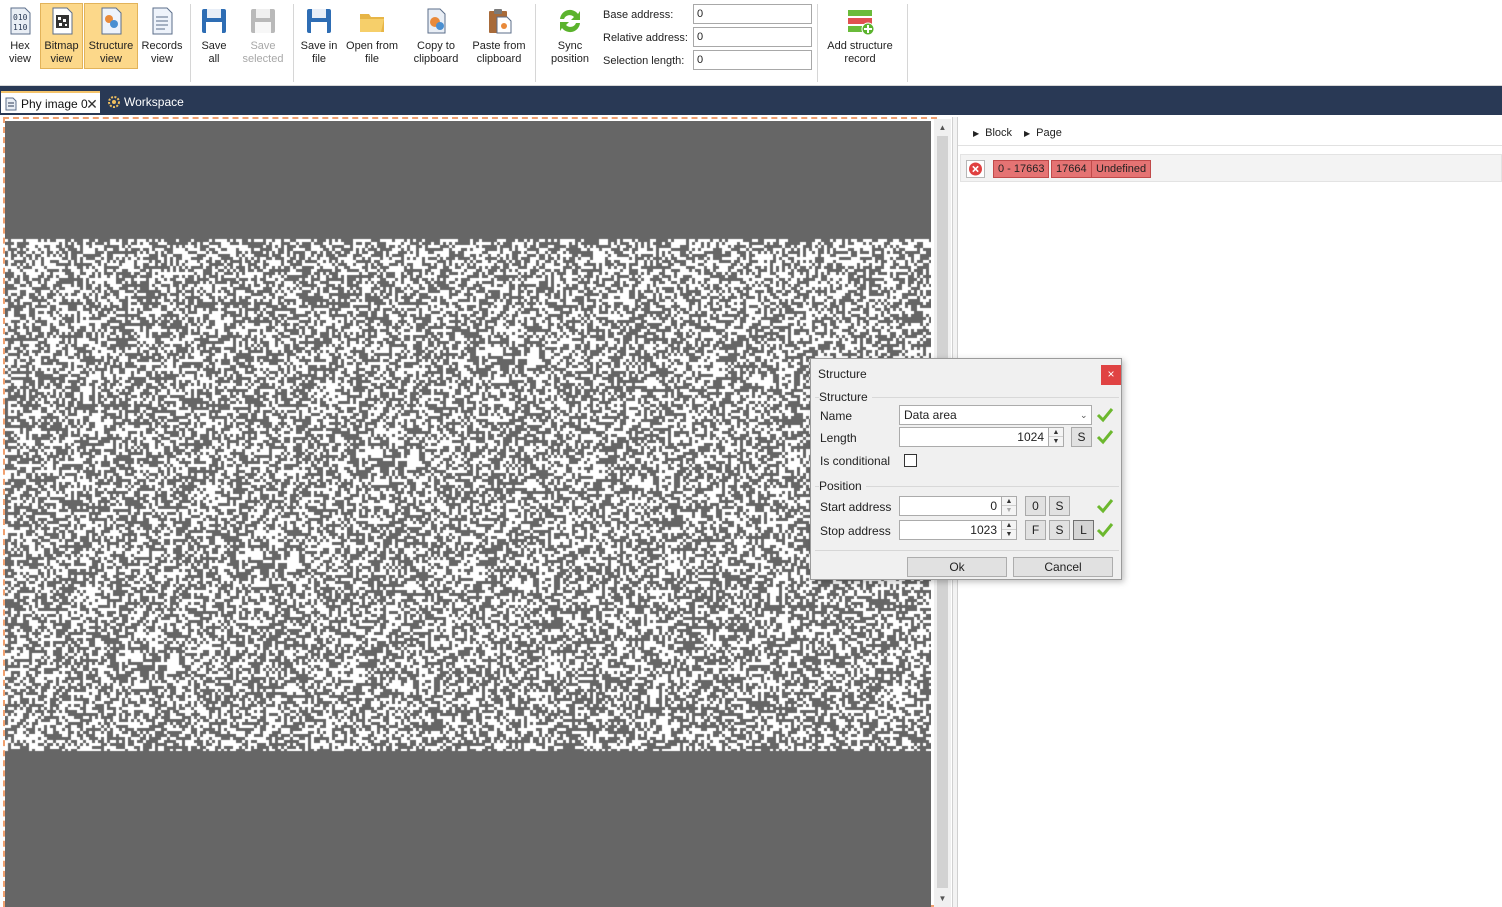 This screenshot has width=1502, height=907. Describe the element at coordinates (111, 36) in the screenshot. I see `structure-view-button: Structure view` at that location.